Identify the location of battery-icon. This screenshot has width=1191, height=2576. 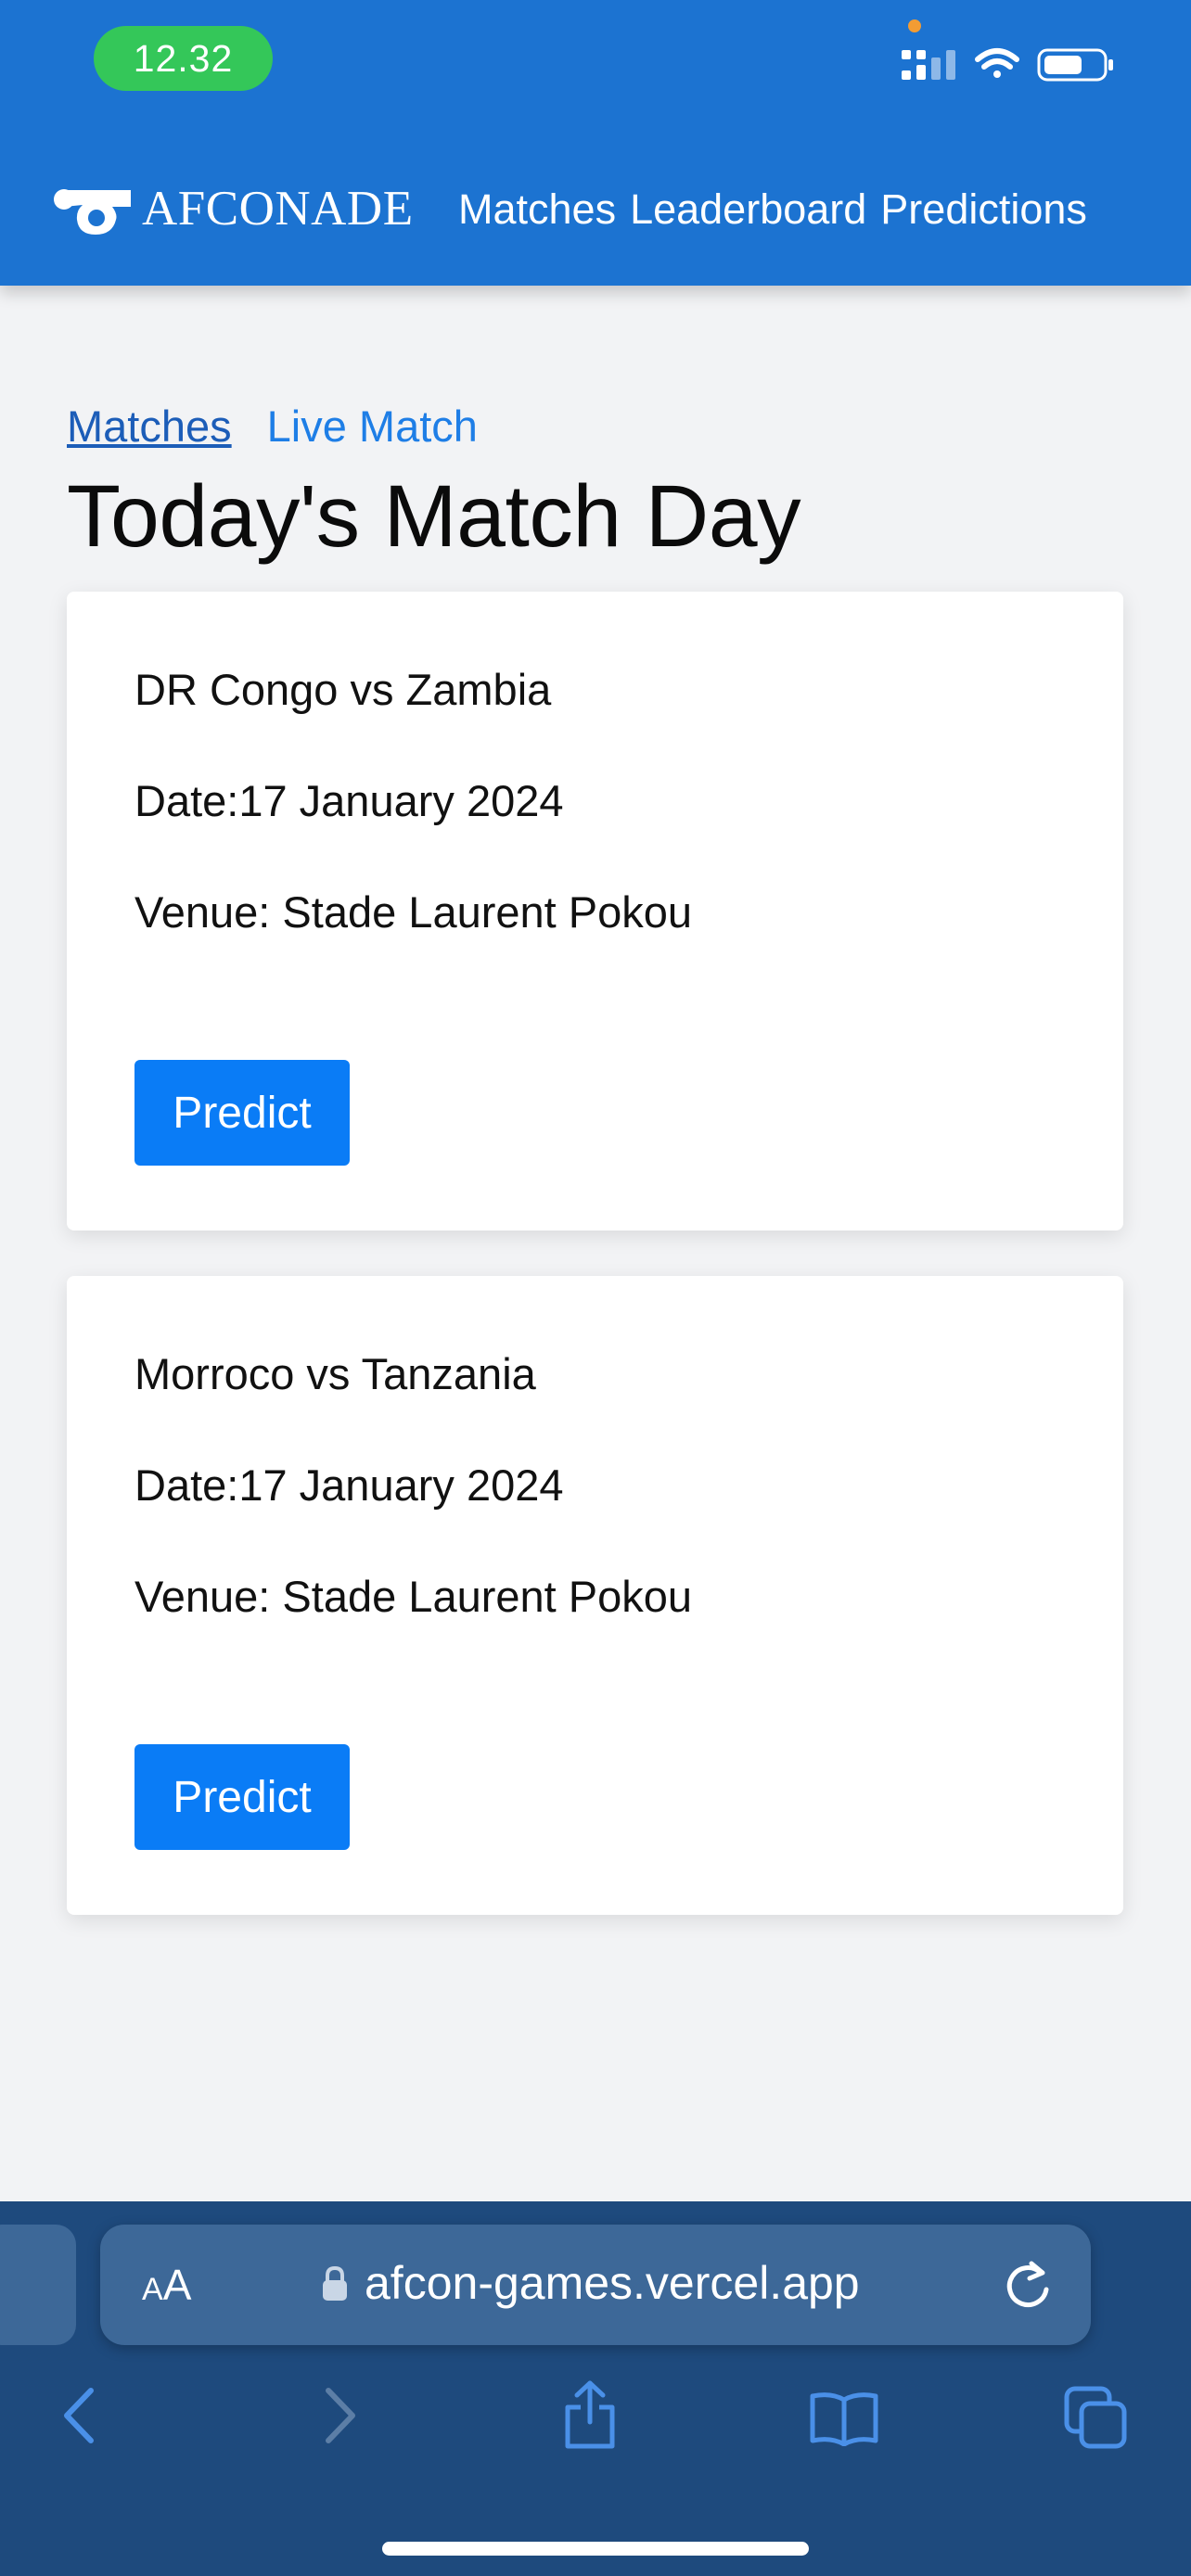
(1075, 65).